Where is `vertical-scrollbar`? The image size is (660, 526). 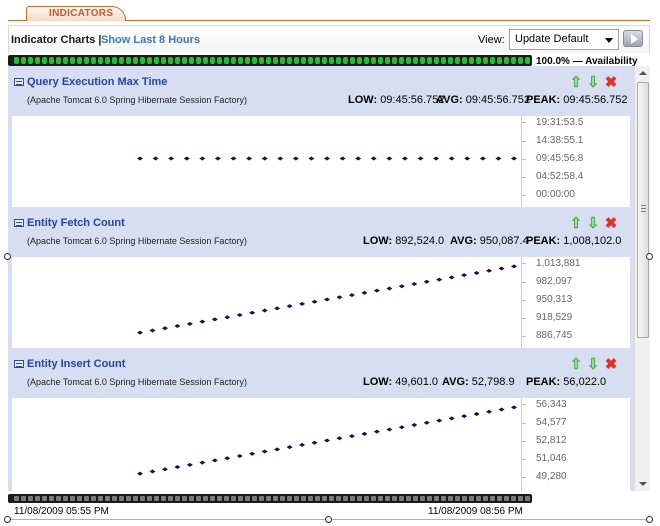 vertical-scrollbar is located at coordinates (642, 278).